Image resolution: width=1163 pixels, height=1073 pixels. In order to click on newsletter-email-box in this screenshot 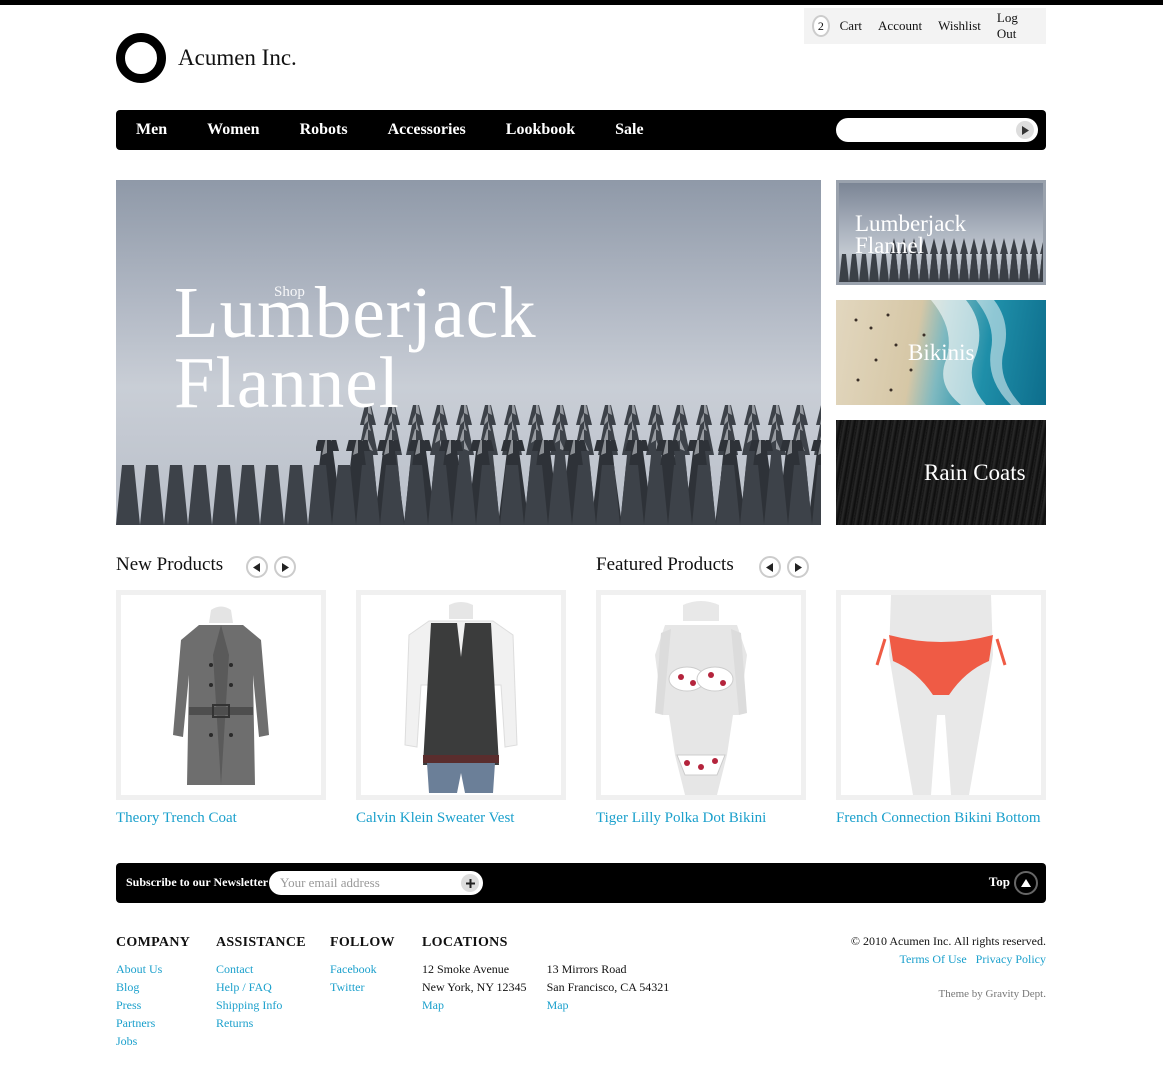, I will do `click(376, 883)`.